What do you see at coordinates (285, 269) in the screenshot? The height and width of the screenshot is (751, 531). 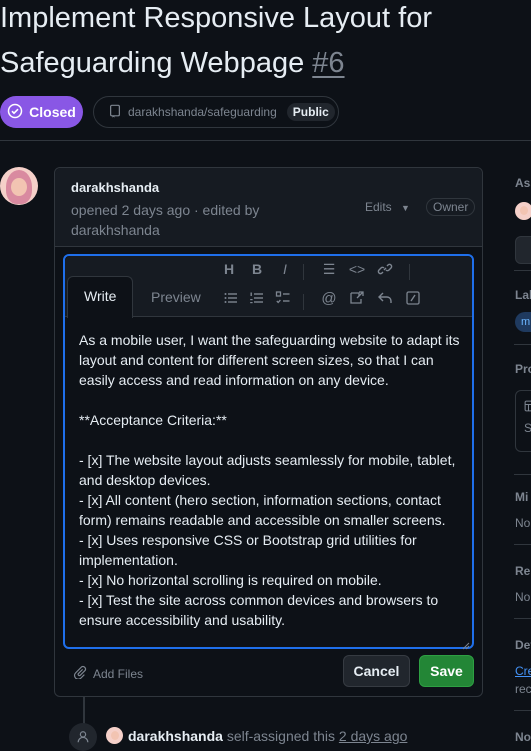 I see `italic-icon: I` at bounding box center [285, 269].